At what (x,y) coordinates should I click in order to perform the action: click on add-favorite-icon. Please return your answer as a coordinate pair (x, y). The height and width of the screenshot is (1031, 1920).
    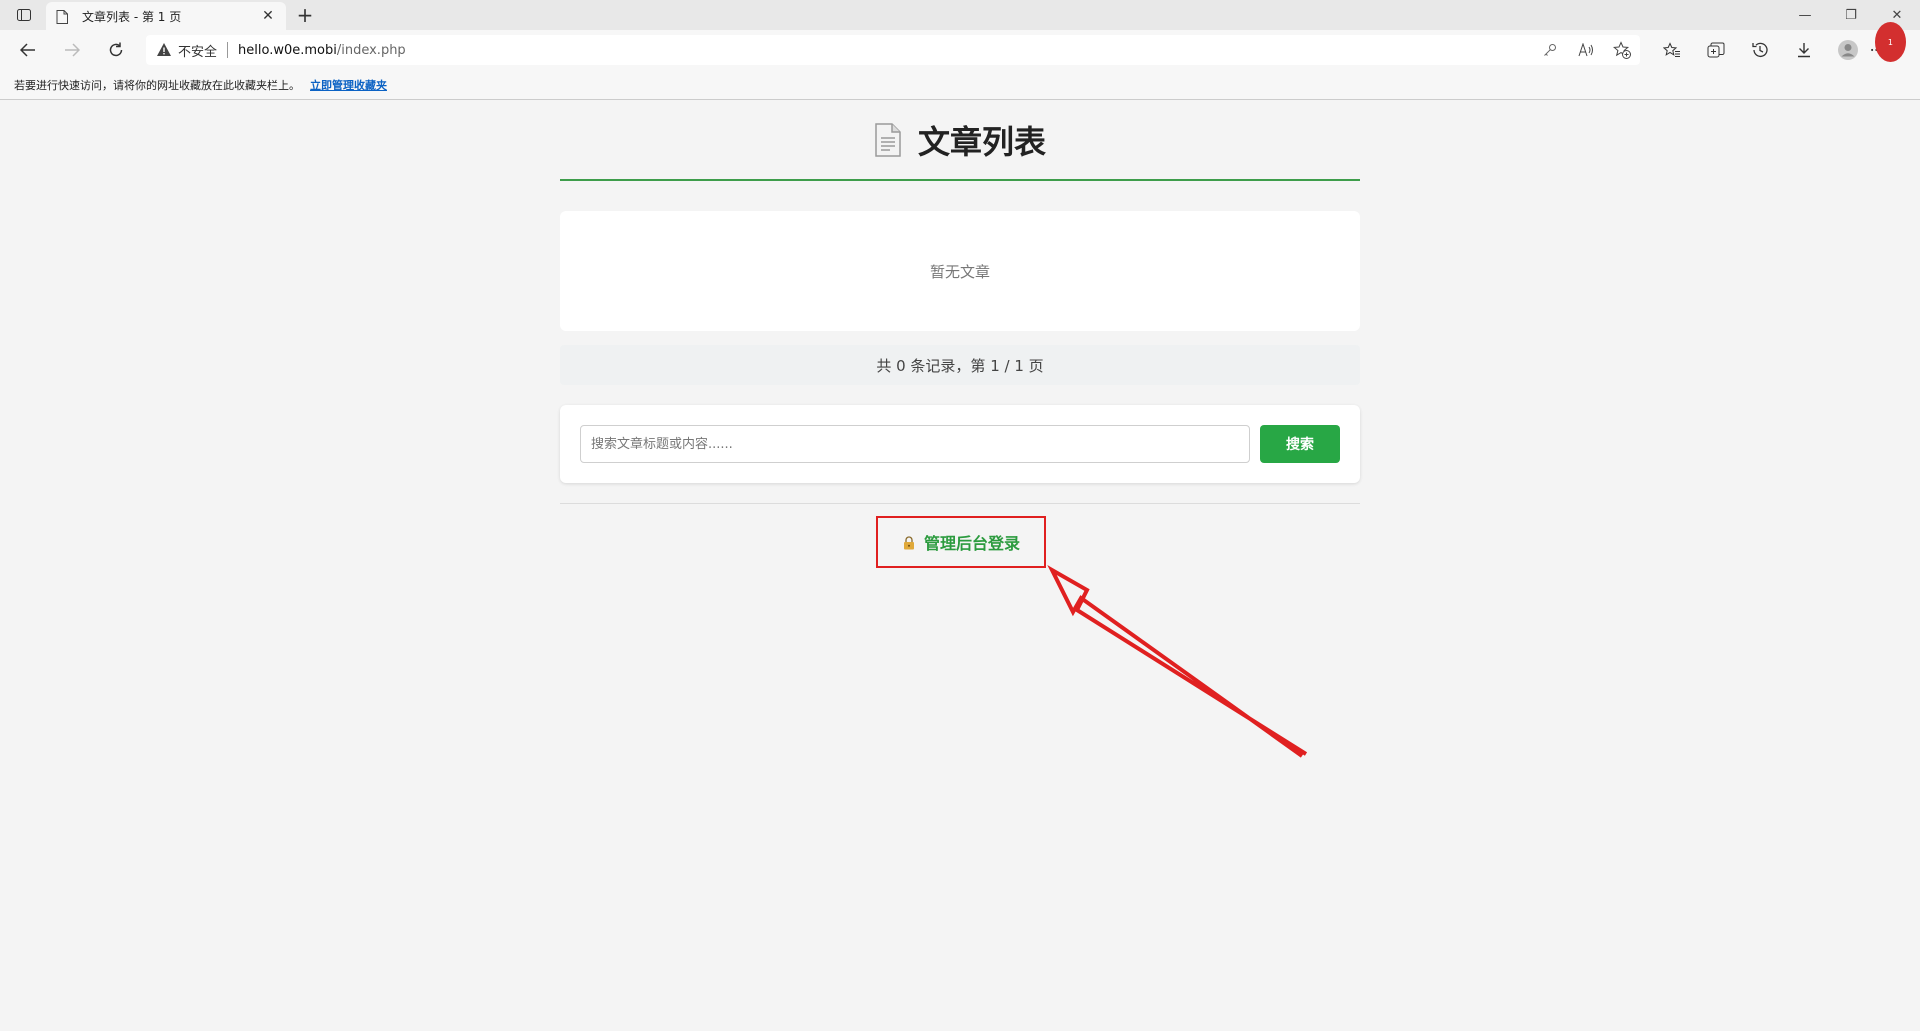
    Looking at the image, I should click on (1622, 50).